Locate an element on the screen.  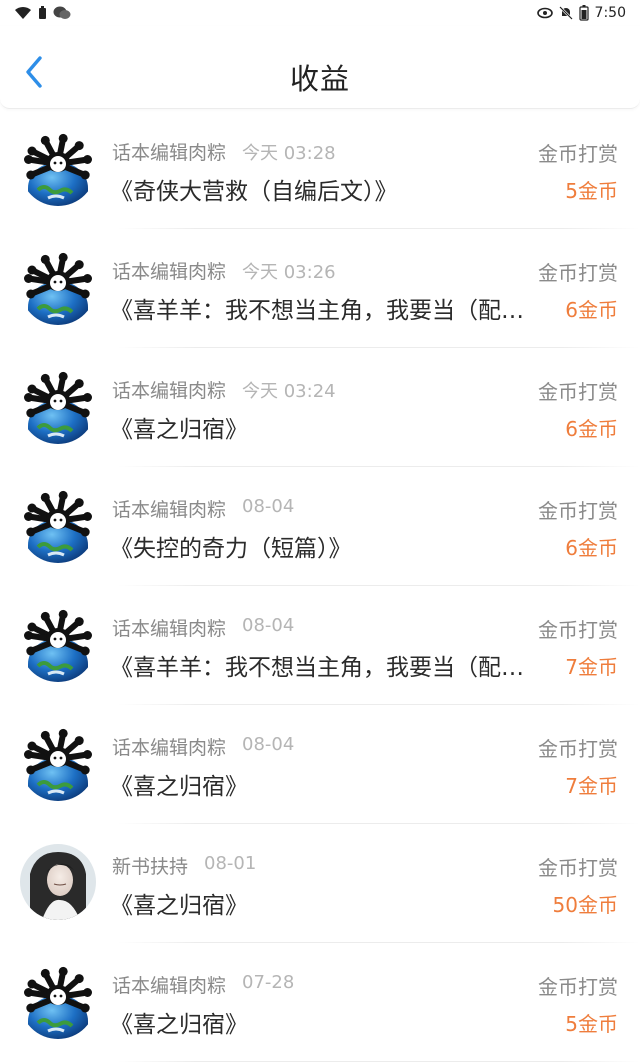
earning-row: 话本编辑肉粽 08-04 金币打赏《喜羊羊：我不想当主角，我要当（配角）》 7金币 is located at coordinates (320, 645).